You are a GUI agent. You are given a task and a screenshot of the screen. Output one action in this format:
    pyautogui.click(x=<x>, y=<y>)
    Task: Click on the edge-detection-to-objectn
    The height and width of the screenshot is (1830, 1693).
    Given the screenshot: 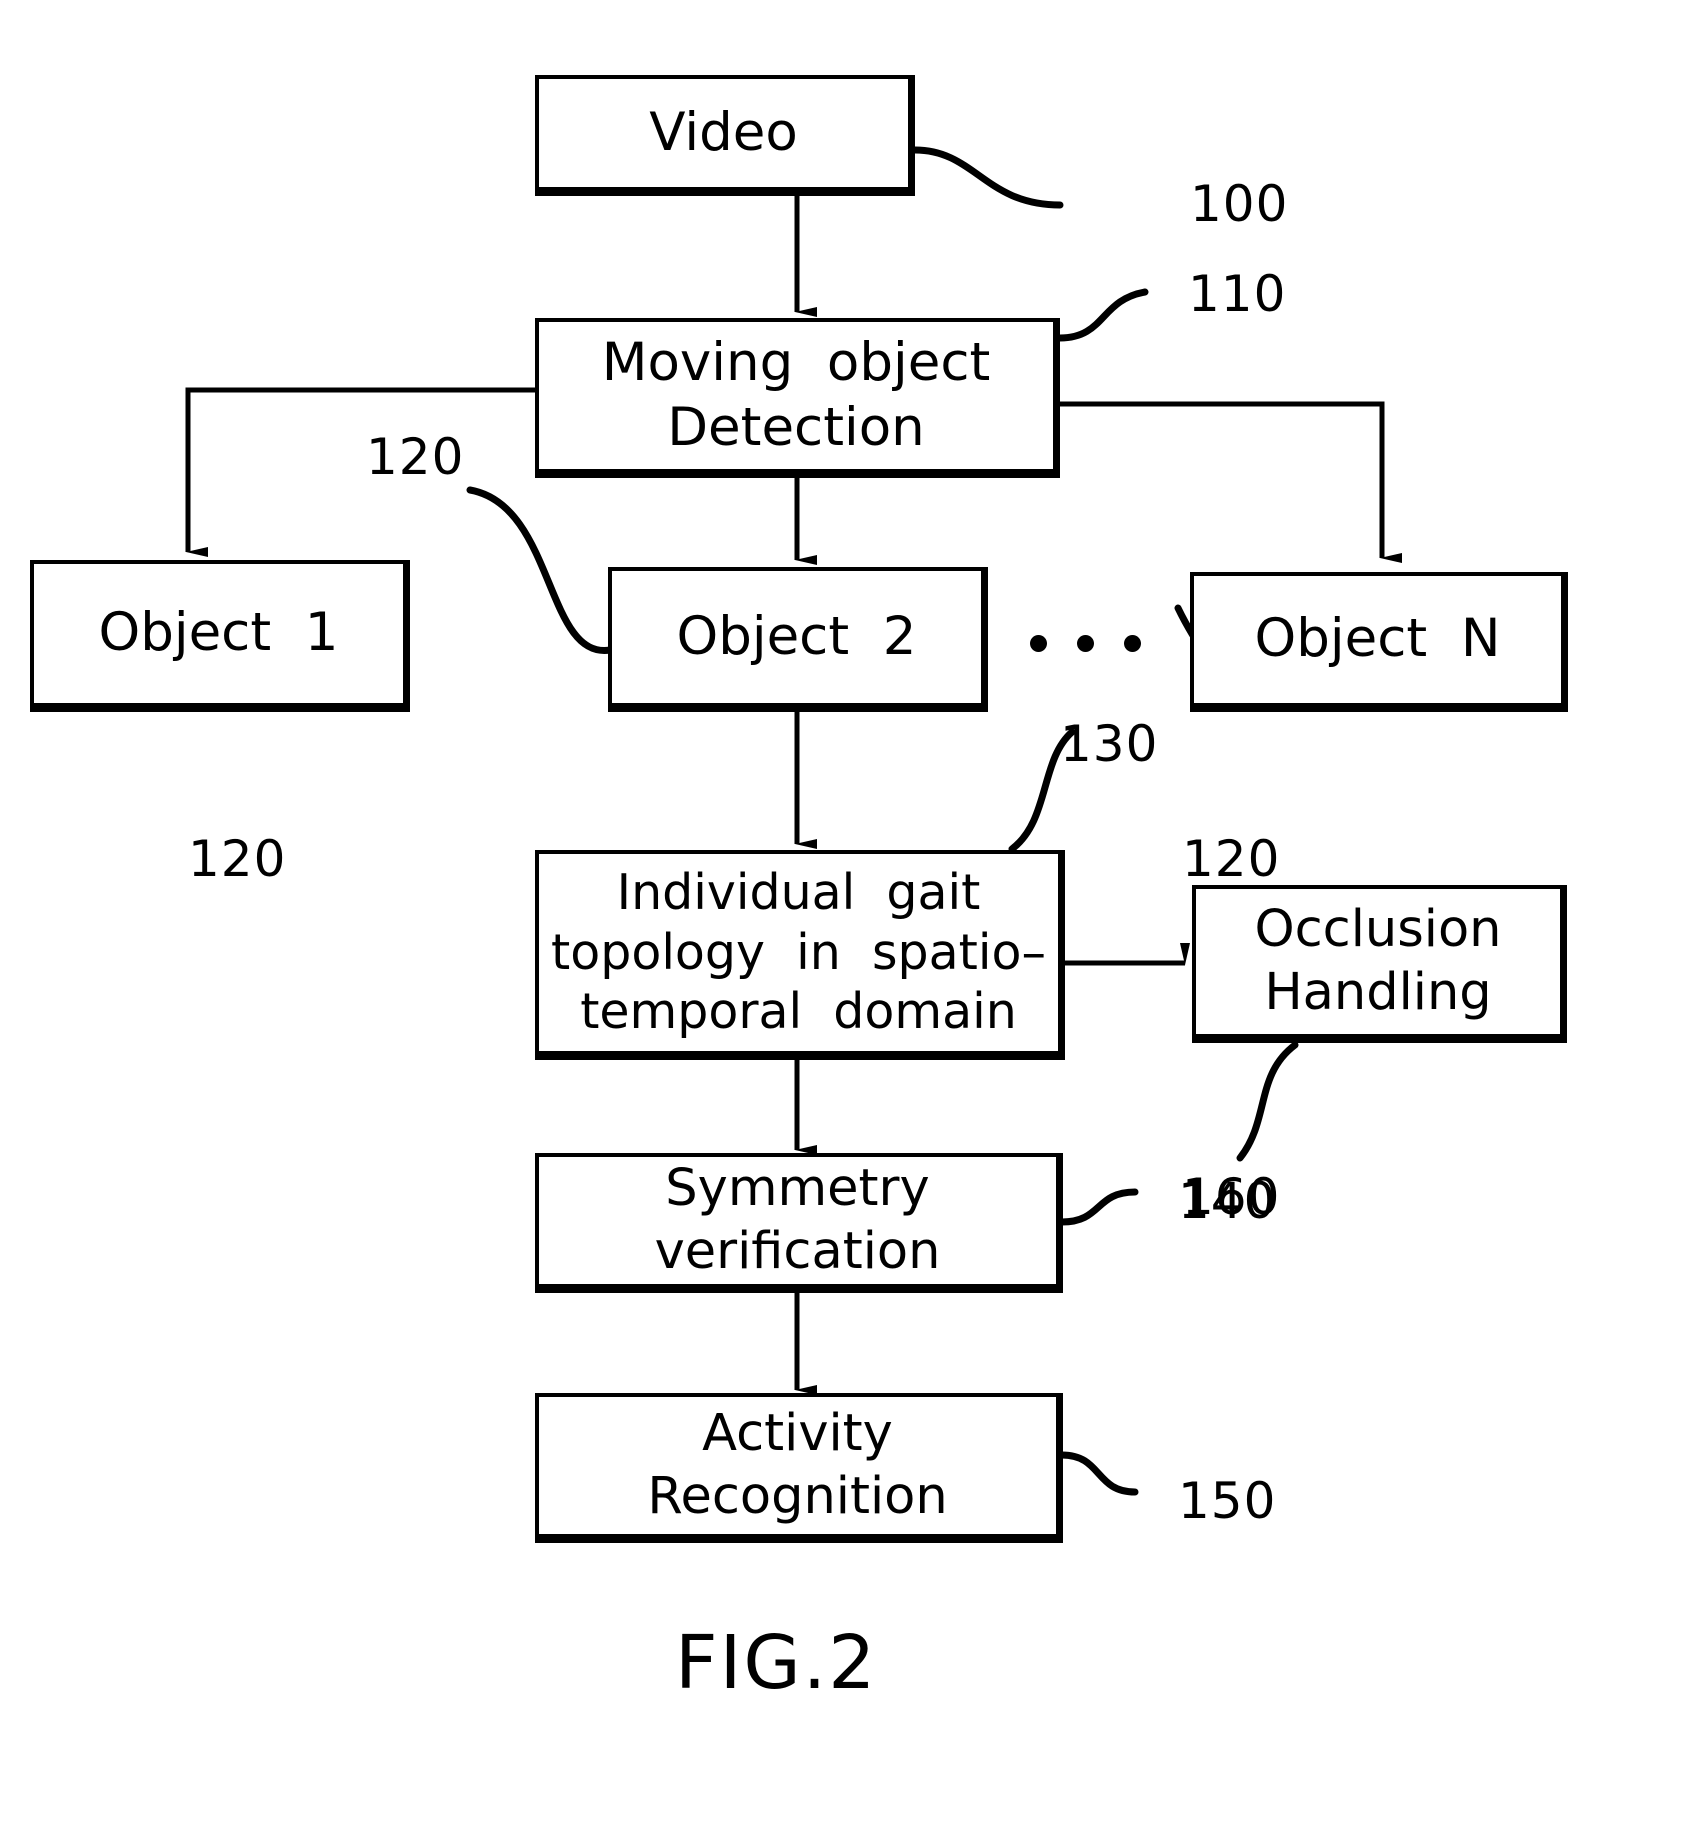 What is the action you would take?
    pyautogui.click(x=1230, y=482)
    